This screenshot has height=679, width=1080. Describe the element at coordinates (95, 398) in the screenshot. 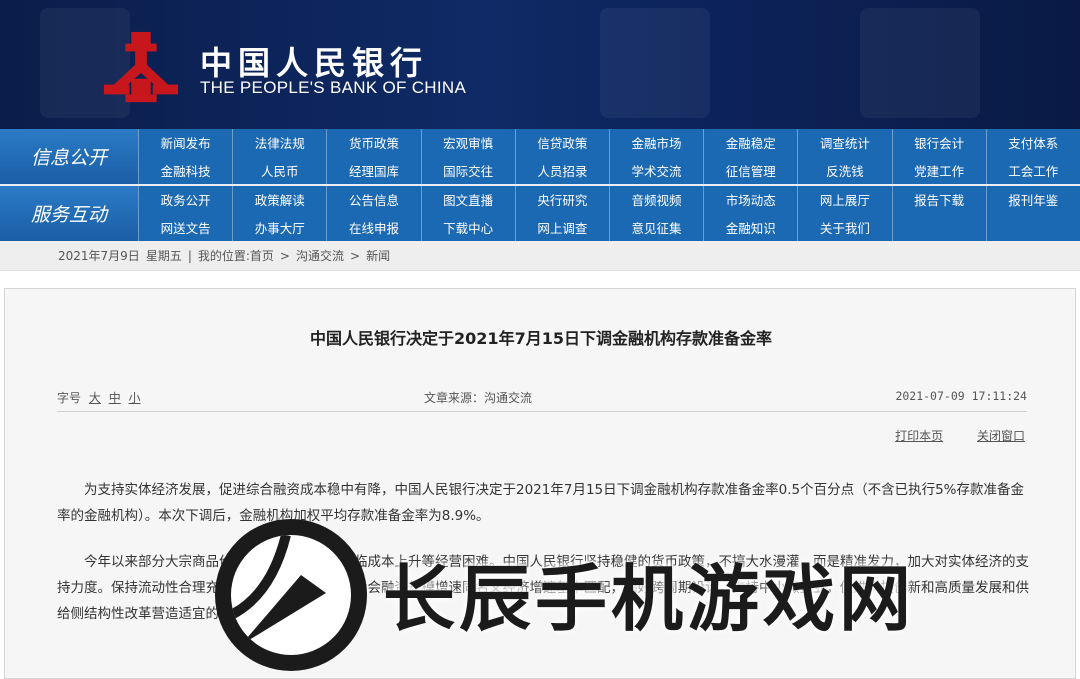

I see `font-size-large-link: 大` at that location.